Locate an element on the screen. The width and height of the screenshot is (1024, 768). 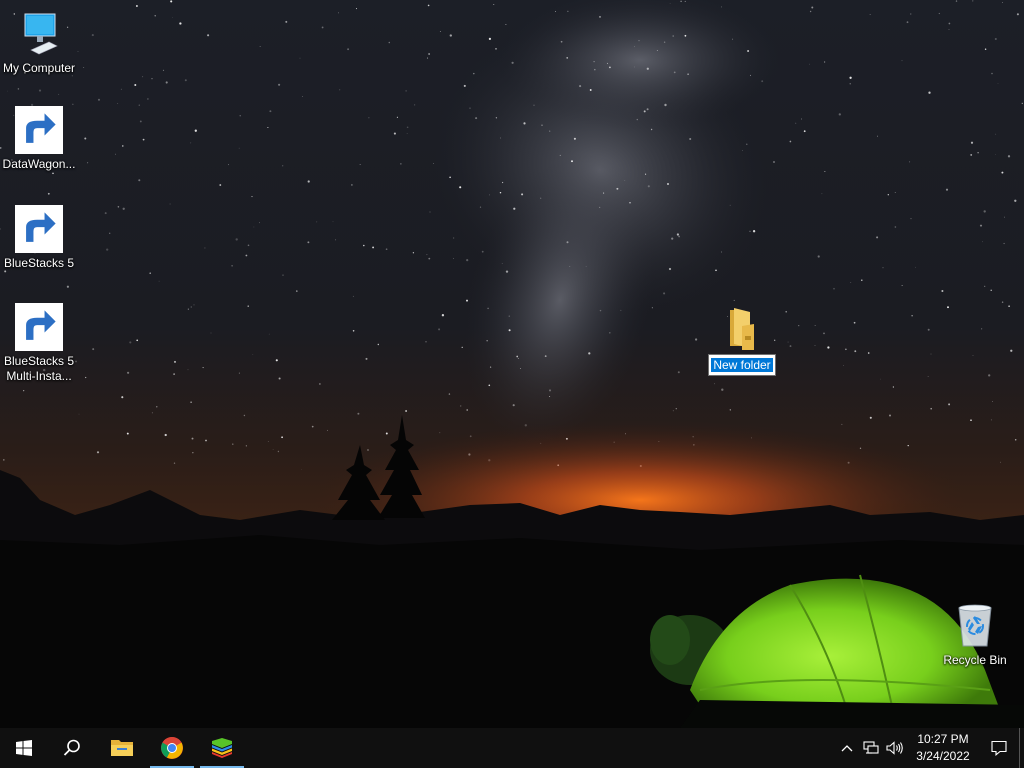
desktop-icon-recycle-bin: Recycle Bin is located at coordinates (975, 635).